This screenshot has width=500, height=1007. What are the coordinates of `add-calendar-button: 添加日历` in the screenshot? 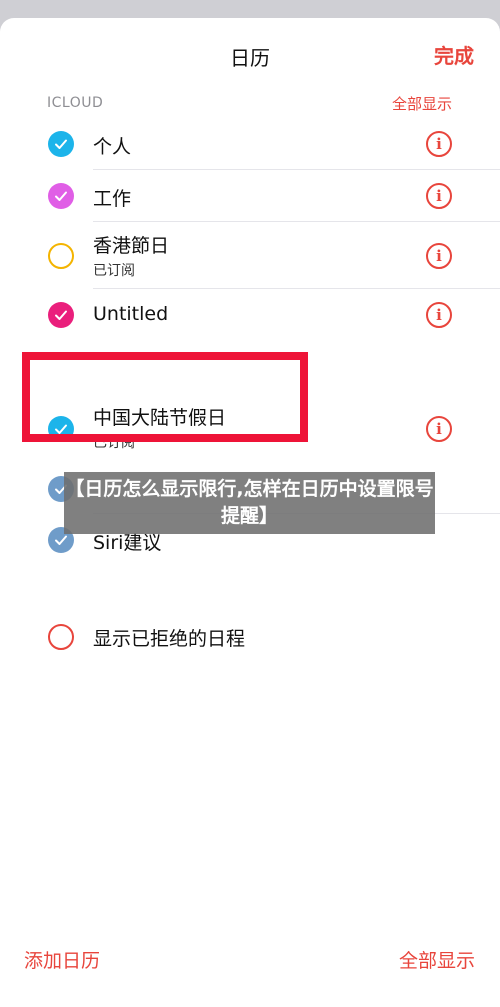 It's located at (62, 959).